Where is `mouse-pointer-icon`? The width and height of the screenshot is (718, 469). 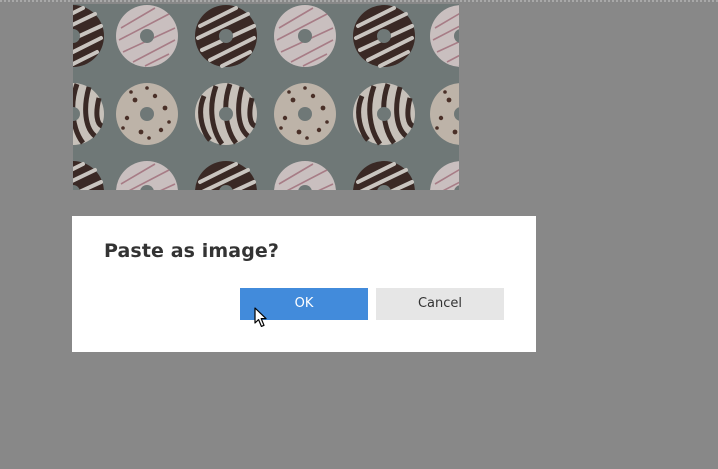
mouse-pointer-icon is located at coordinates (262, 318).